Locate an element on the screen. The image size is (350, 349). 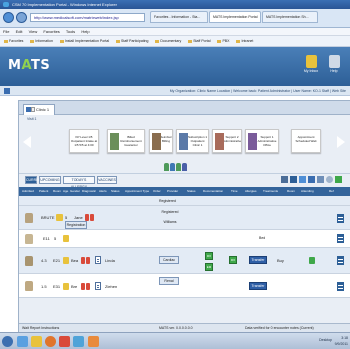
schedule-card: Subscription 1 Outpatient Clinic 1 is located at coordinates (192, 141).